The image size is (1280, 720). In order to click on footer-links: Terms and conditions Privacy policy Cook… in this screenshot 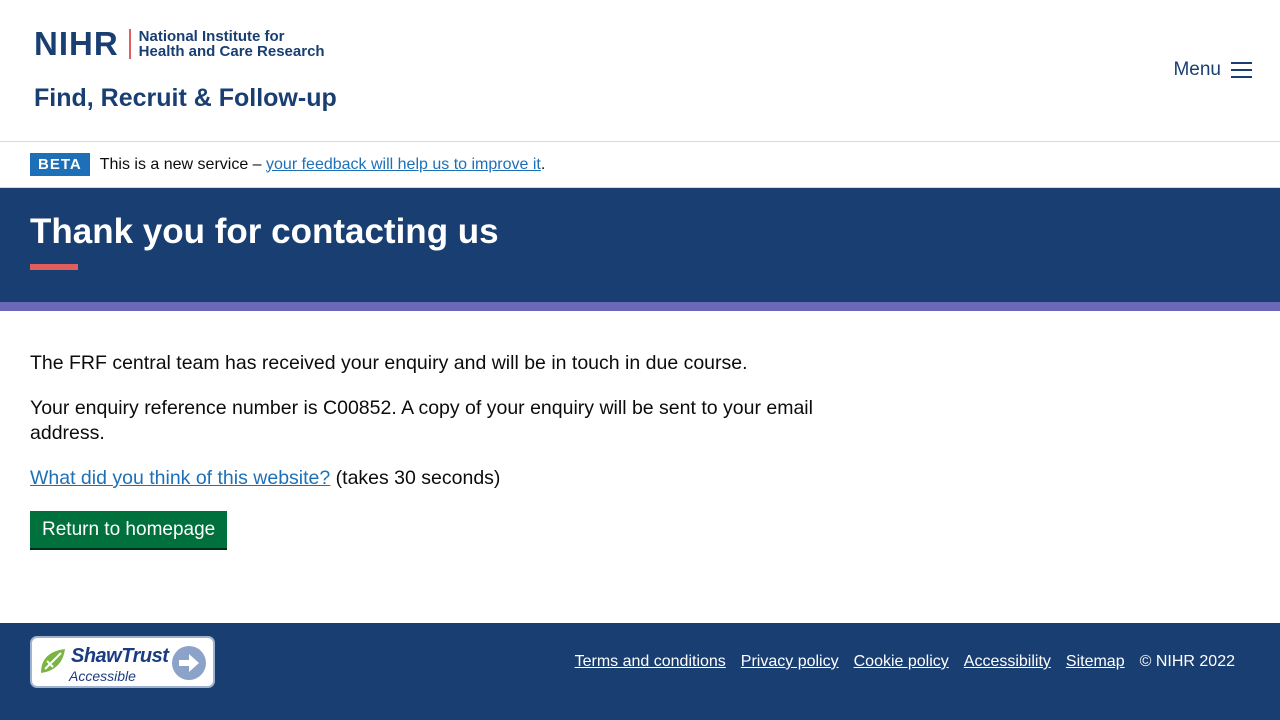, I will do `click(905, 662)`.